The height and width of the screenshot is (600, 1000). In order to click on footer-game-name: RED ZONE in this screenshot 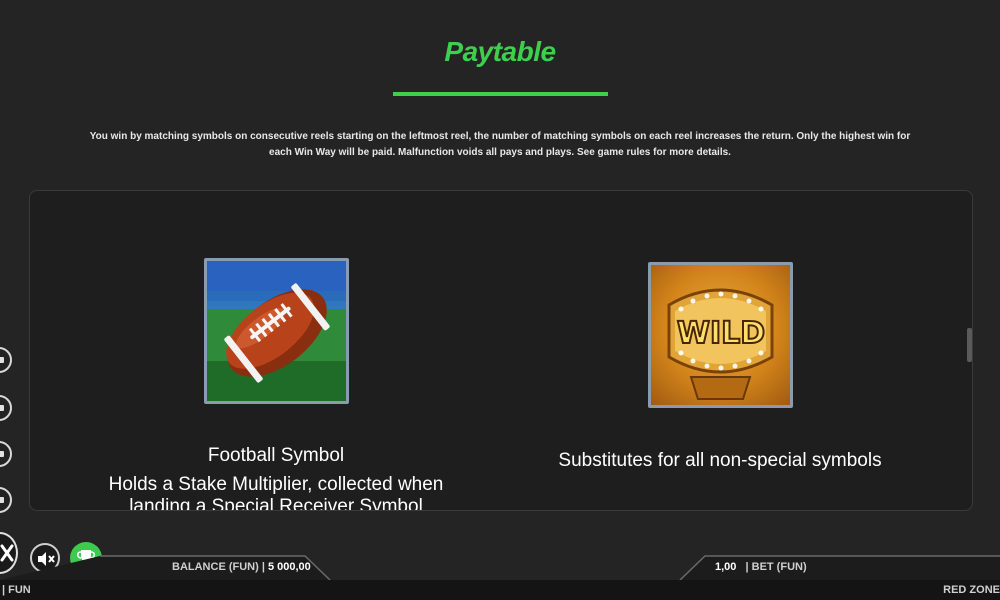, I will do `click(971, 590)`.